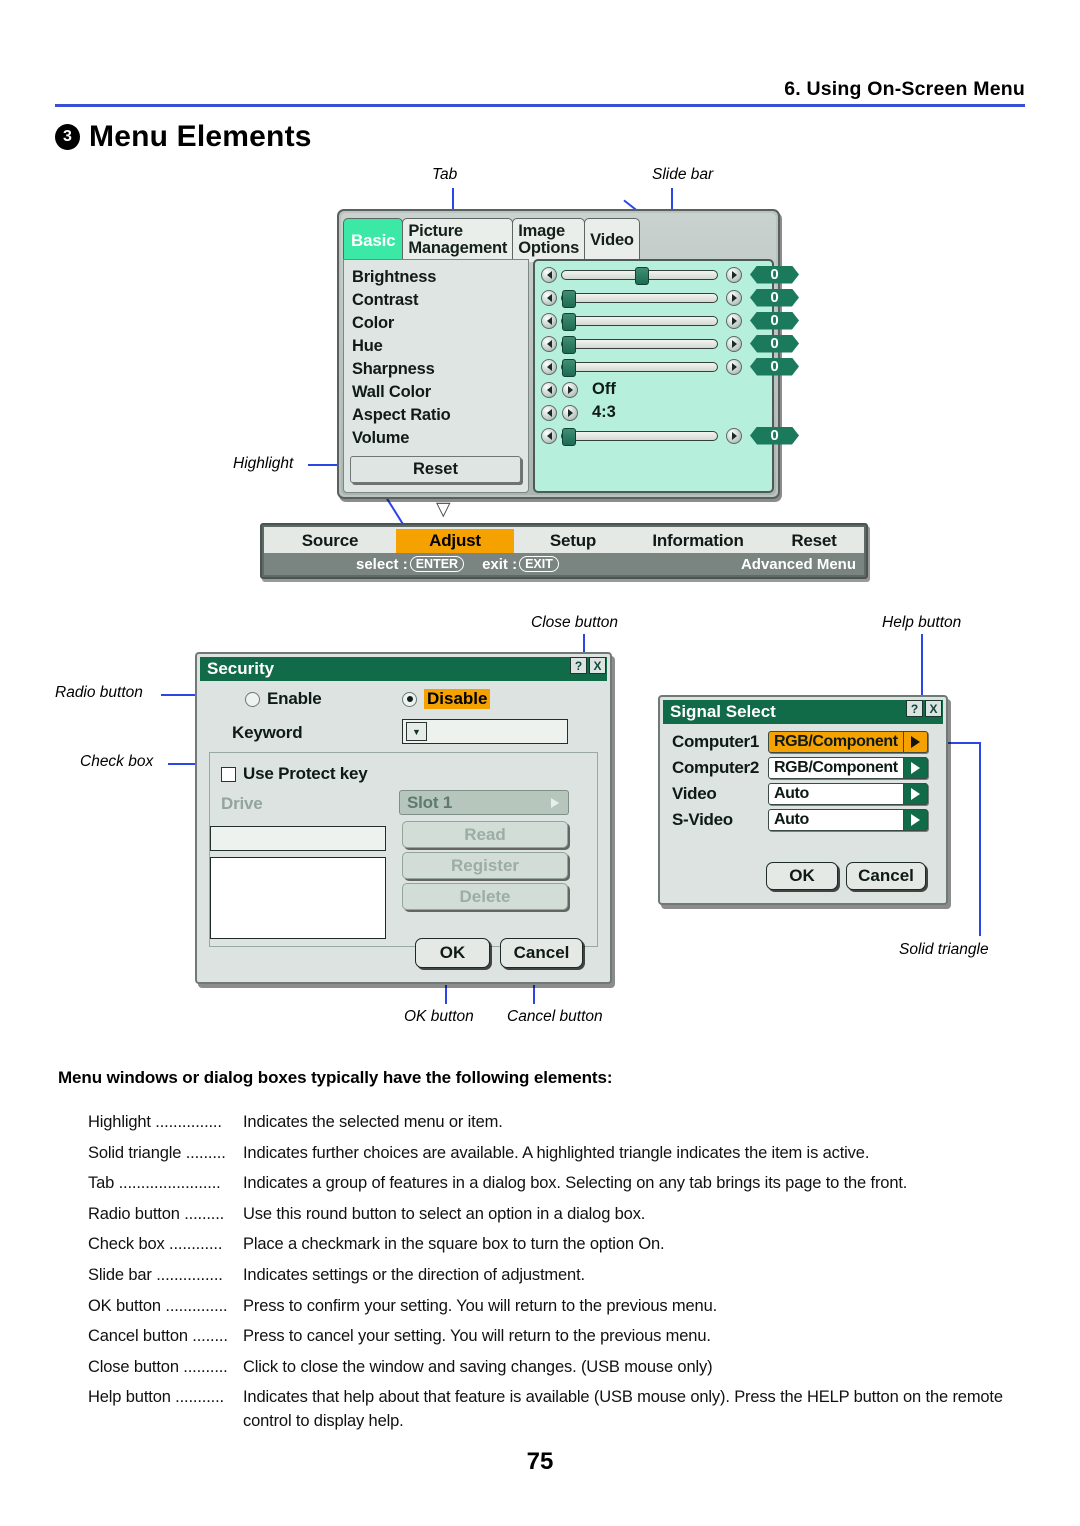 The width and height of the screenshot is (1080, 1526). Describe the element at coordinates (734, 274) in the screenshot. I see `brightness-increase-button` at that location.